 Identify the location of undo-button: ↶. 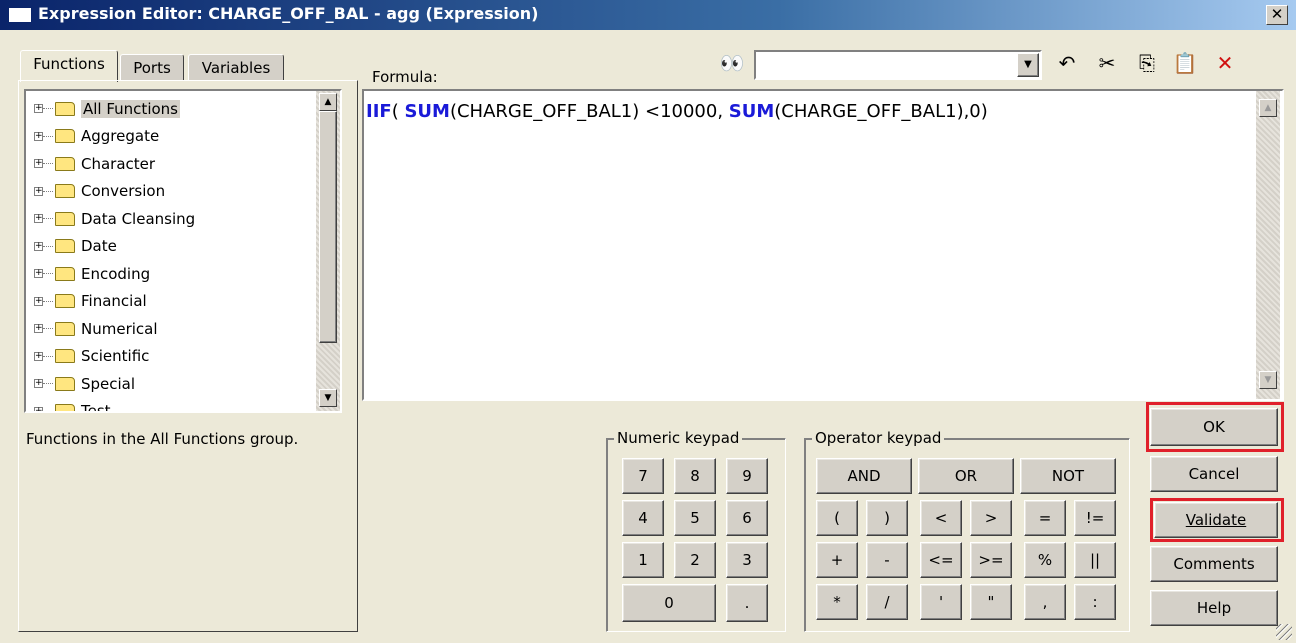
(1067, 63).